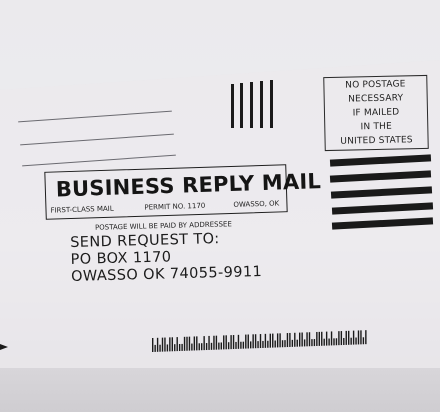 The width and height of the screenshot is (440, 412). What do you see at coordinates (376, 127) in the screenshot?
I see `postage-box-line: IN THE` at bounding box center [376, 127].